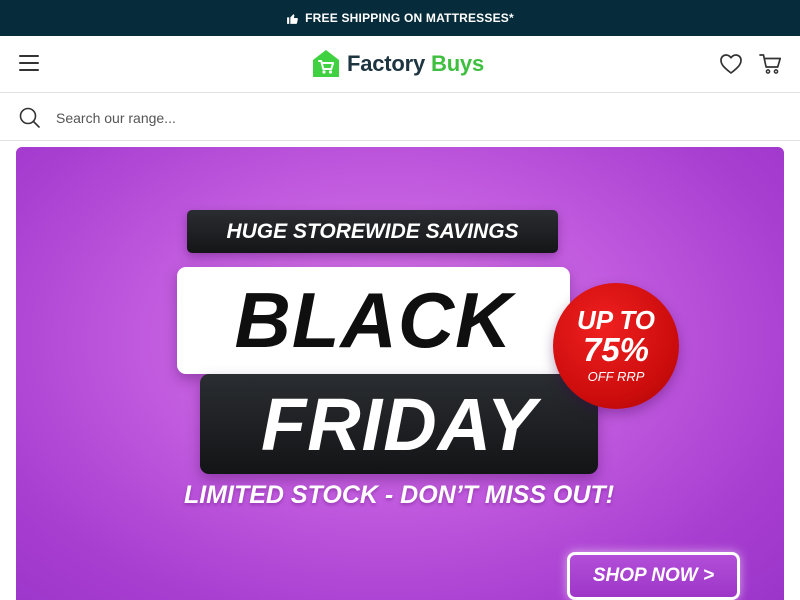  Describe the element at coordinates (653, 576) in the screenshot. I see `shop-now-button: SHOP NOW >` at that location.